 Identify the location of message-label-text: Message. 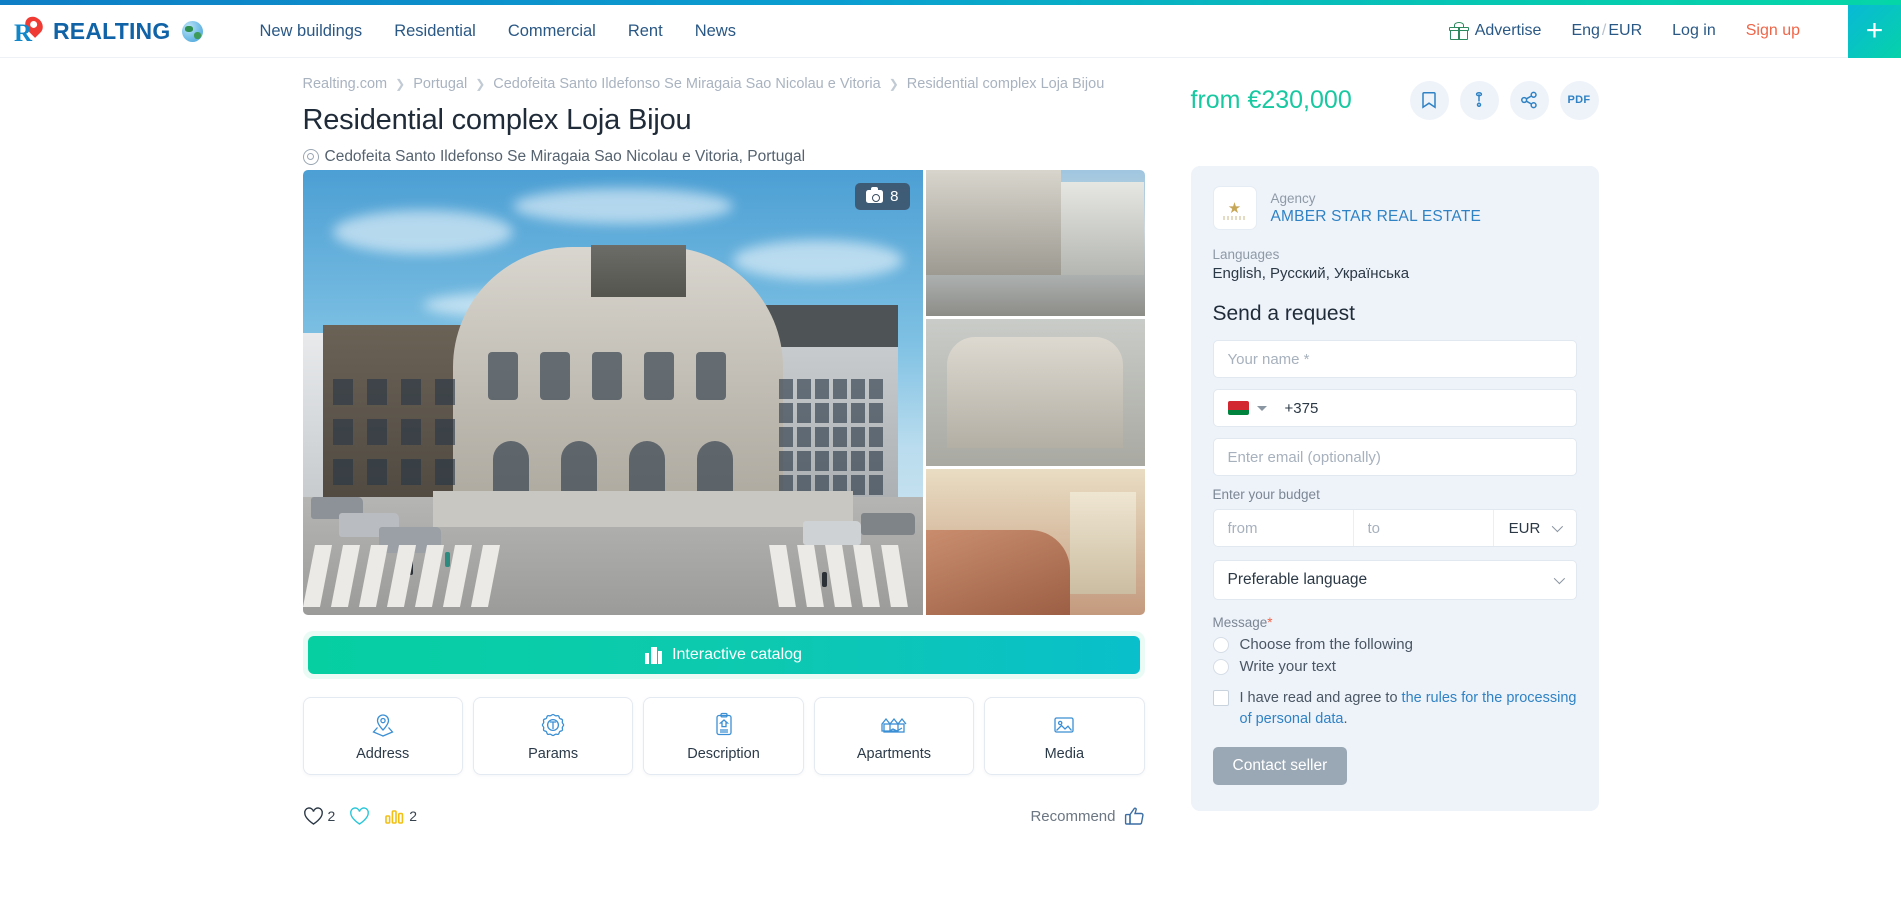
(1240, 622).